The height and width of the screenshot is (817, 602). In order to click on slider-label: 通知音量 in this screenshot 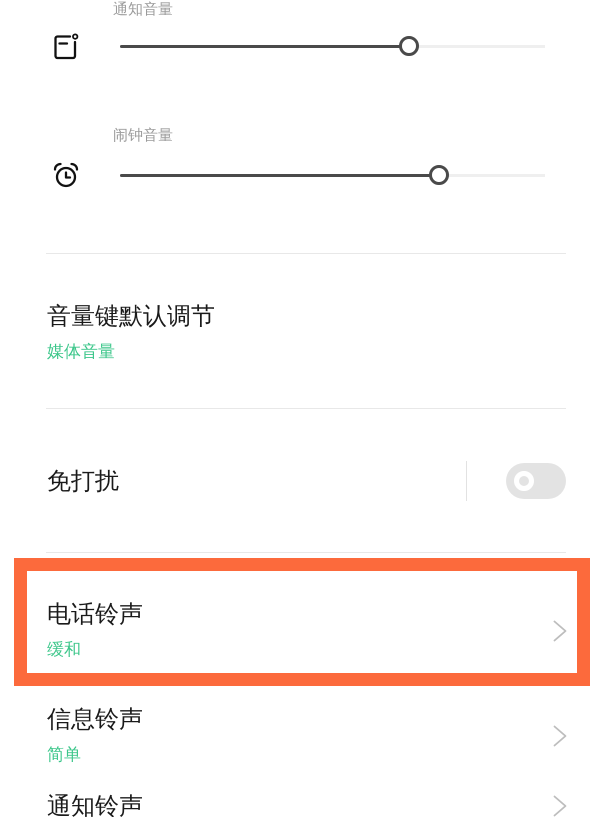, I will do `click(143, 9)`.